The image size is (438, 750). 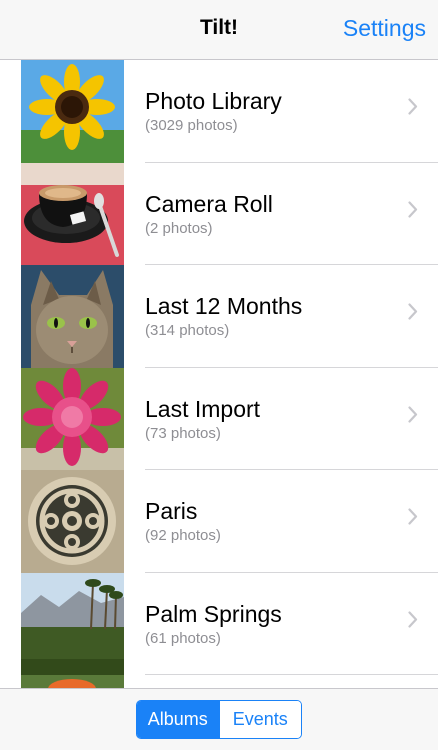 I want to click on album-row-last-12-months: Last 12 Months (314 photos), so click(x=219, y=316).